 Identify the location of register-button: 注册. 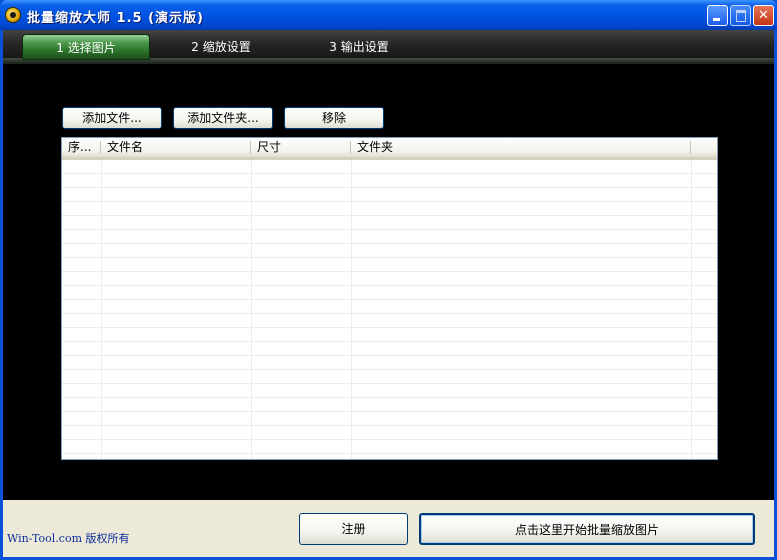
(353, 529).